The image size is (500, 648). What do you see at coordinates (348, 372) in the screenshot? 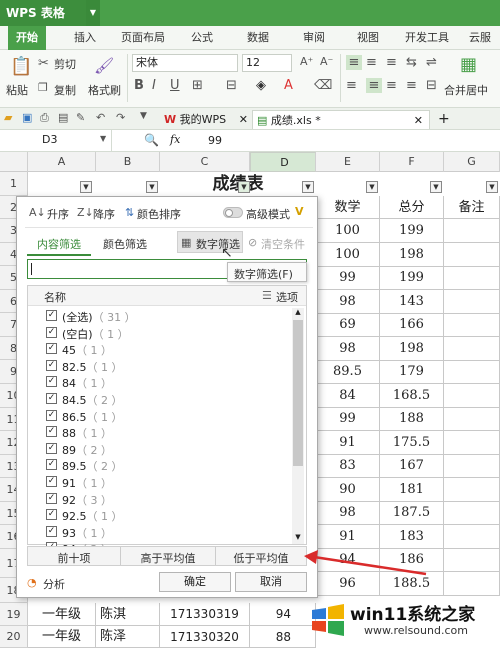
I see `cell-e: 89.5` at bounding box center [348, 372].